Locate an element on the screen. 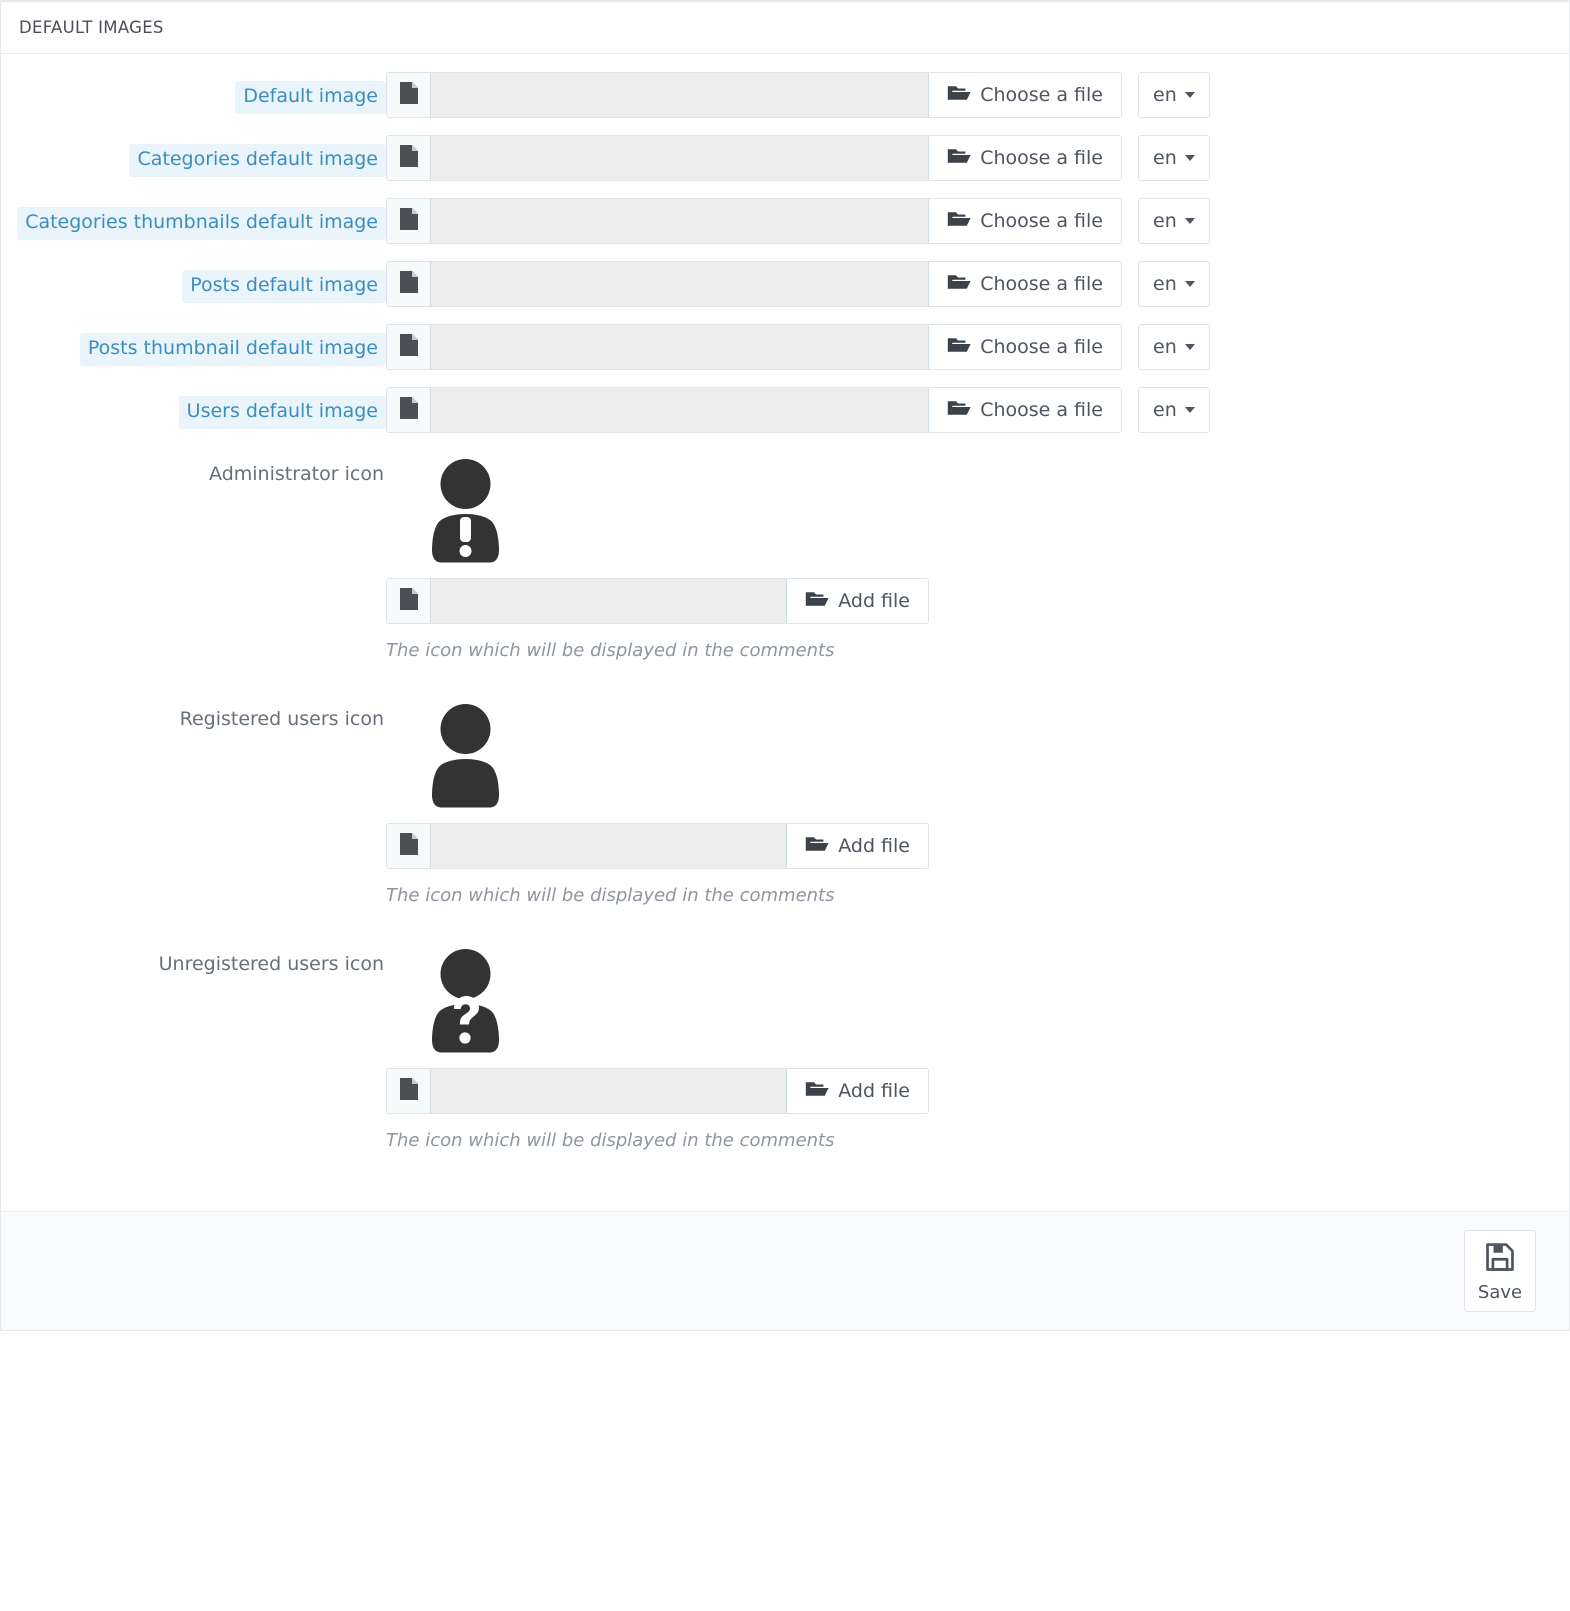 This screenshot has height=1611, width=1570. field-label: Unregistered users icon is located at coordinates (271, 964).